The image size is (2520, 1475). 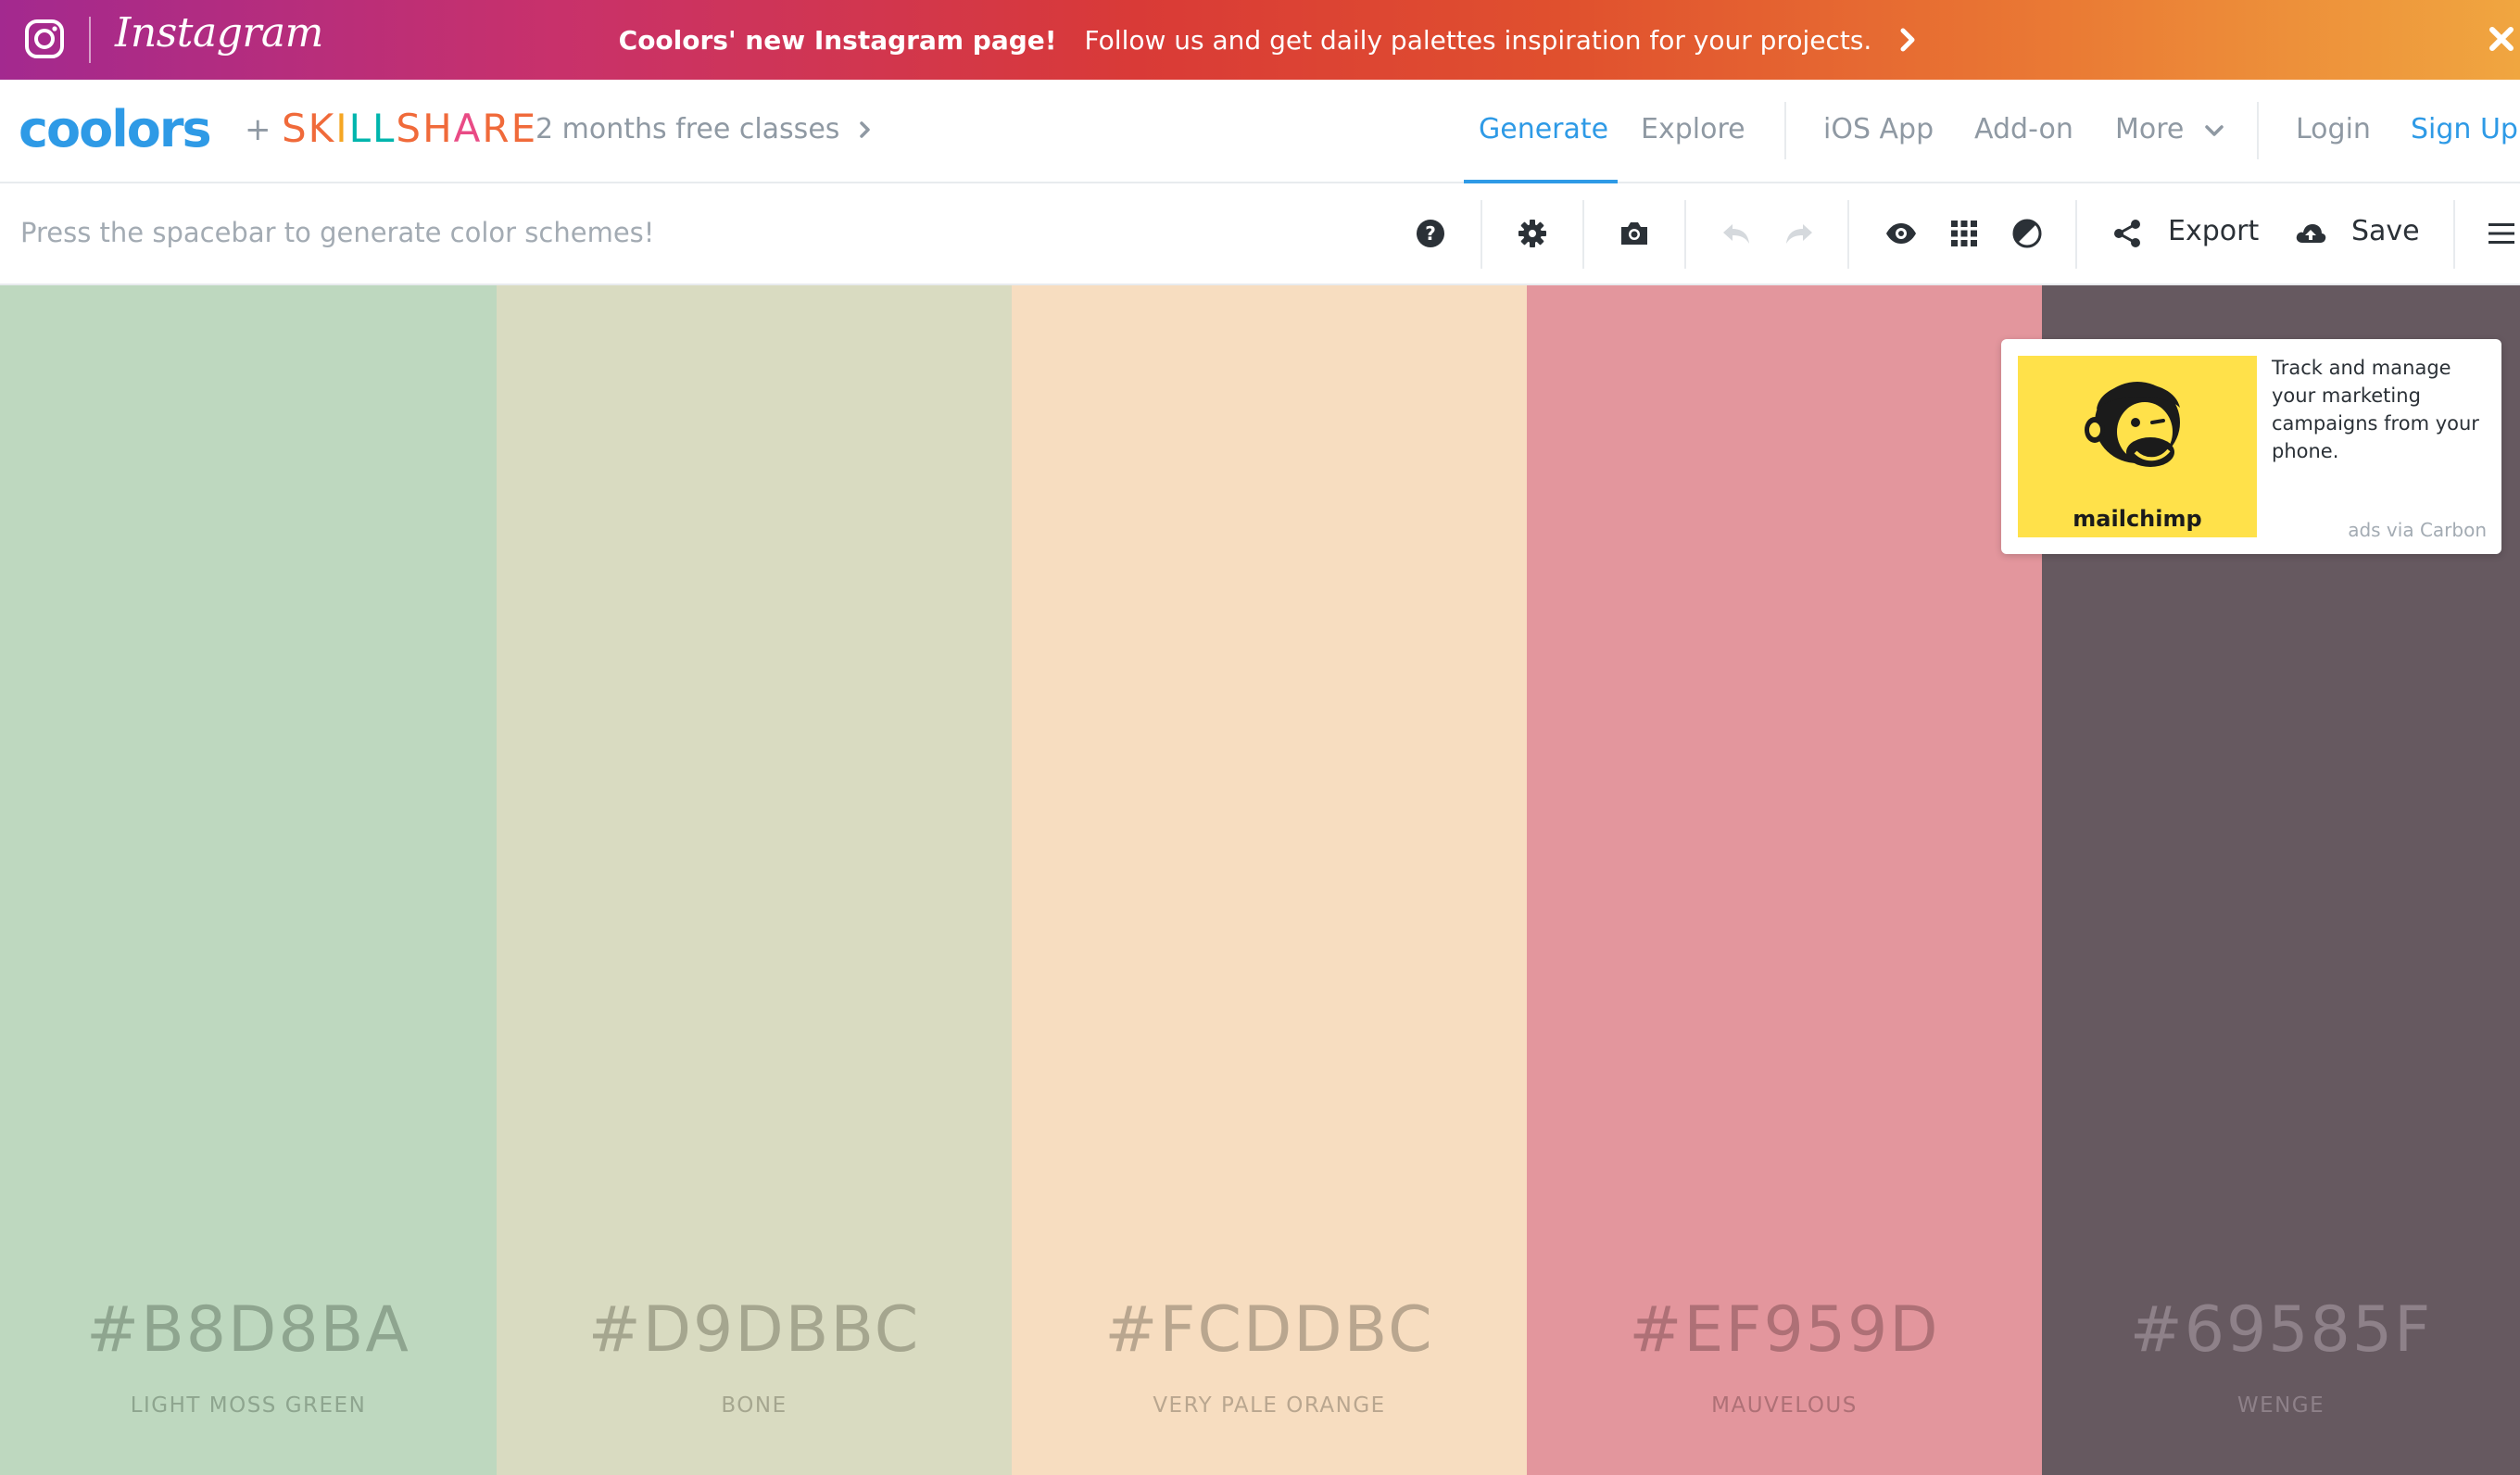 I want to click on cloud-upload-icon, so click(x=2310, y=233).